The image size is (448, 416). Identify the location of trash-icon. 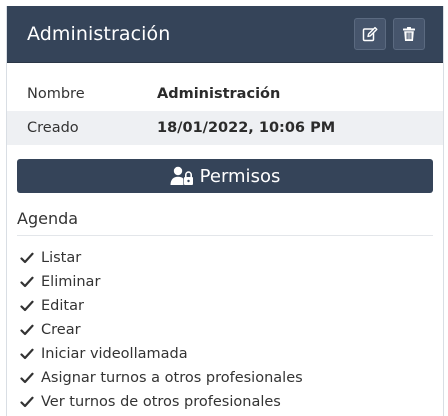
(409, 34).